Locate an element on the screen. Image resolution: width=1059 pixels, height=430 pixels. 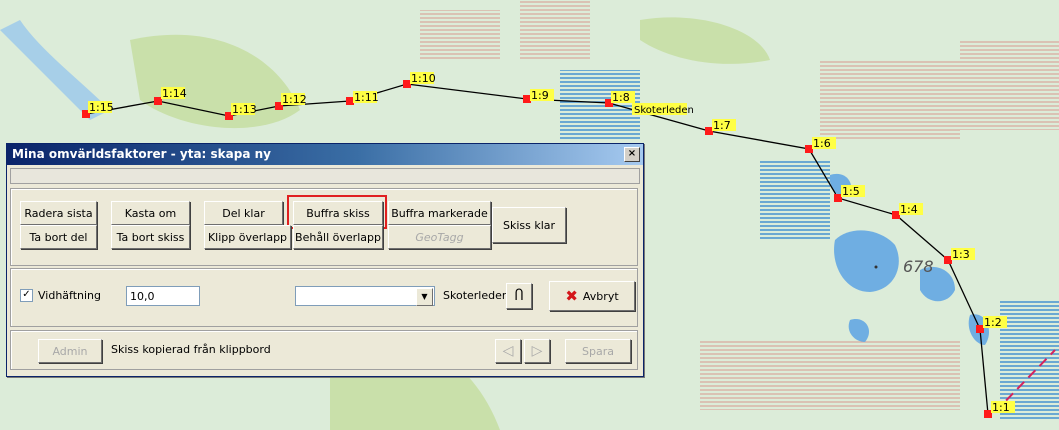
waypoint-label: 1:13 is located at coordinates (244, 109).